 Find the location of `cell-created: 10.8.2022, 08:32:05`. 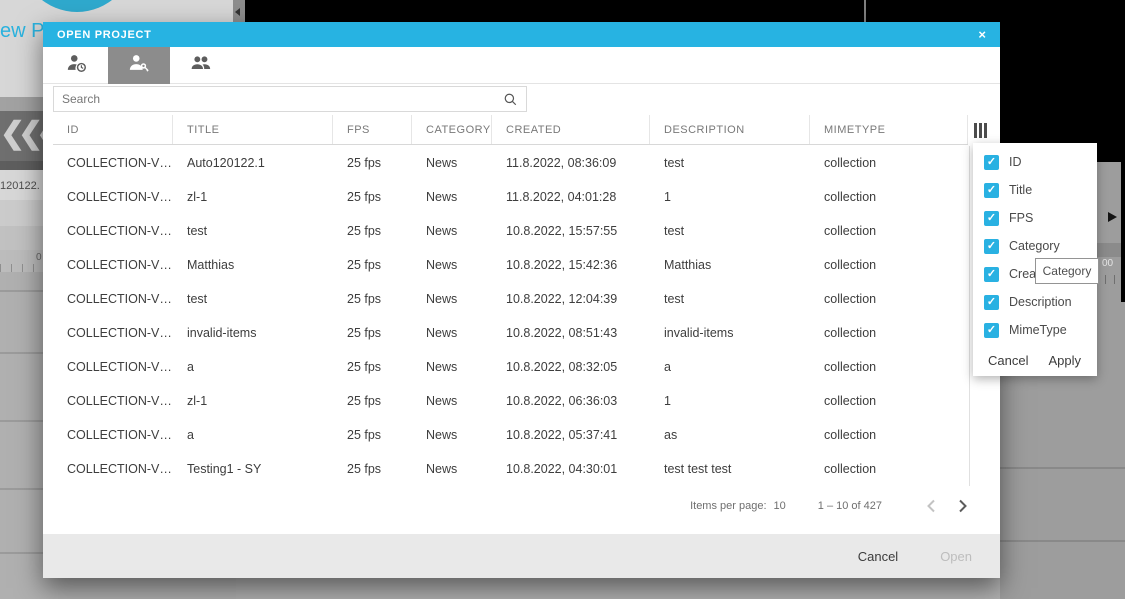

cell-created: 10.8.2022, 08:32:05 is located at coordinates (562, 367).